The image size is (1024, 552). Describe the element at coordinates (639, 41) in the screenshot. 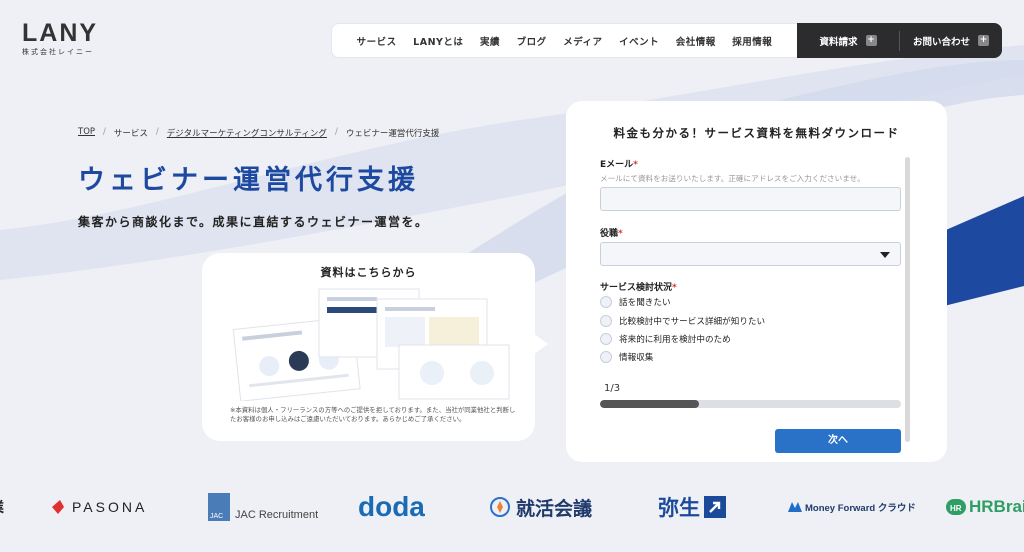

I see `nav-item-events: イベント` at that location.